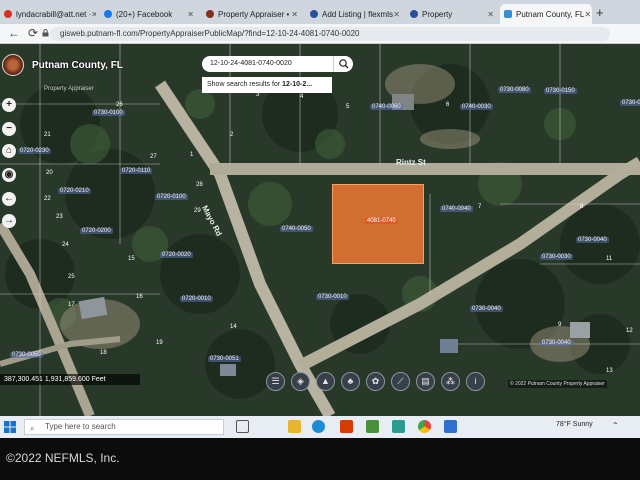 The image size is (640, 480). I want to click on zoom-in-icon: +, so click(9, 105).